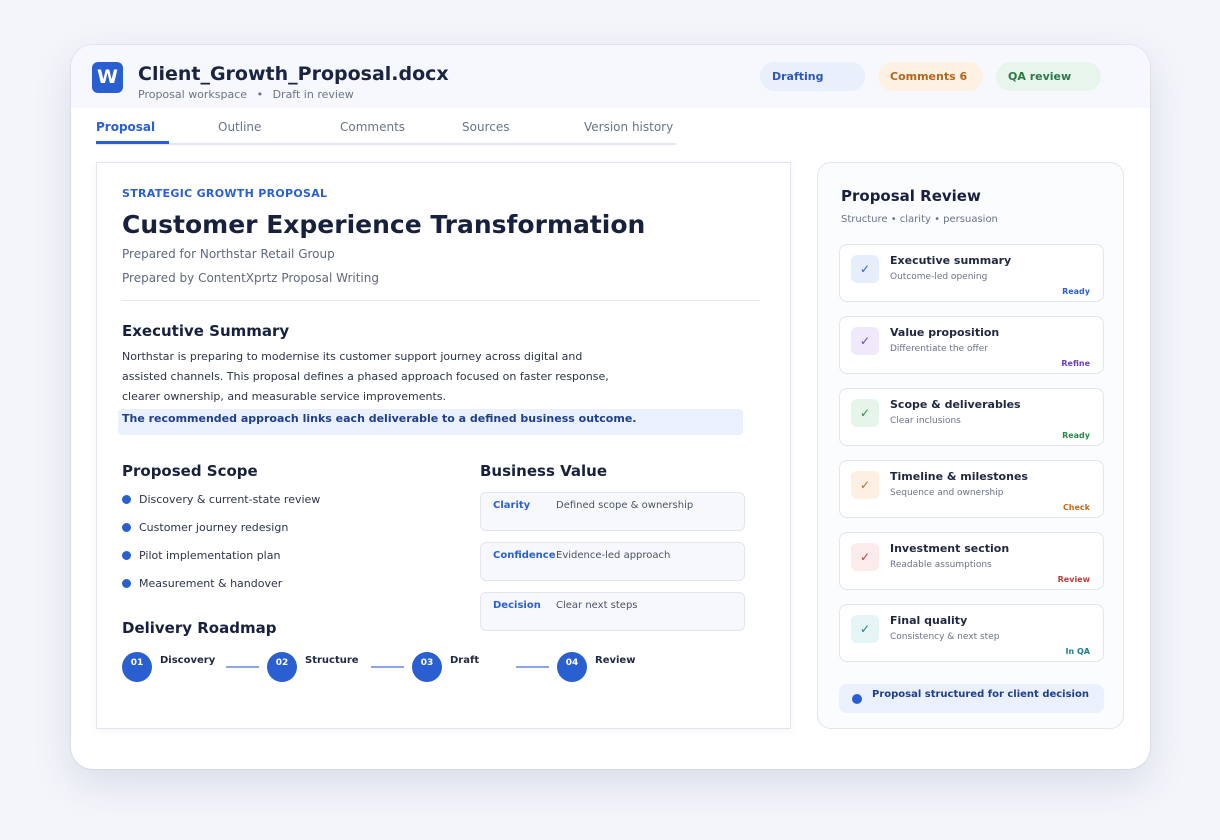 The image size is (1220, 840). Describe the element at coordinates (1073, 579) in the screenshot. I see `review-item-status: Review` at that location.